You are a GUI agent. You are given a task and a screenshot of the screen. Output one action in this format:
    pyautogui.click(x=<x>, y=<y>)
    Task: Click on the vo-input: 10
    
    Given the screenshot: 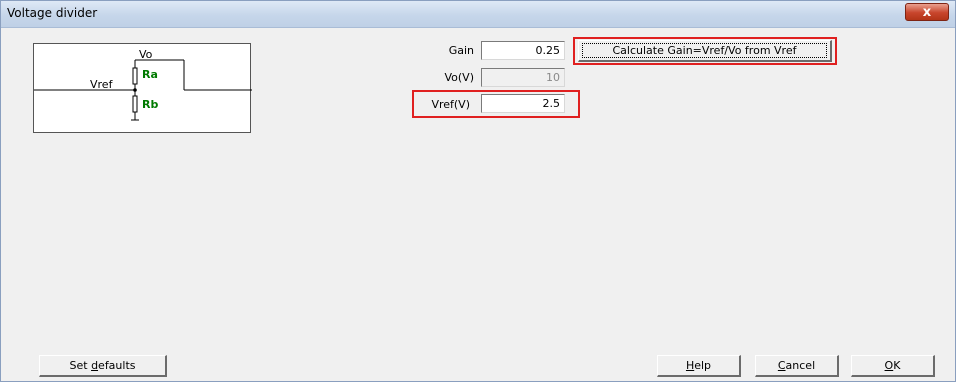 What is the action you would take?
    pyautogui.click(x=523, y=77)
    